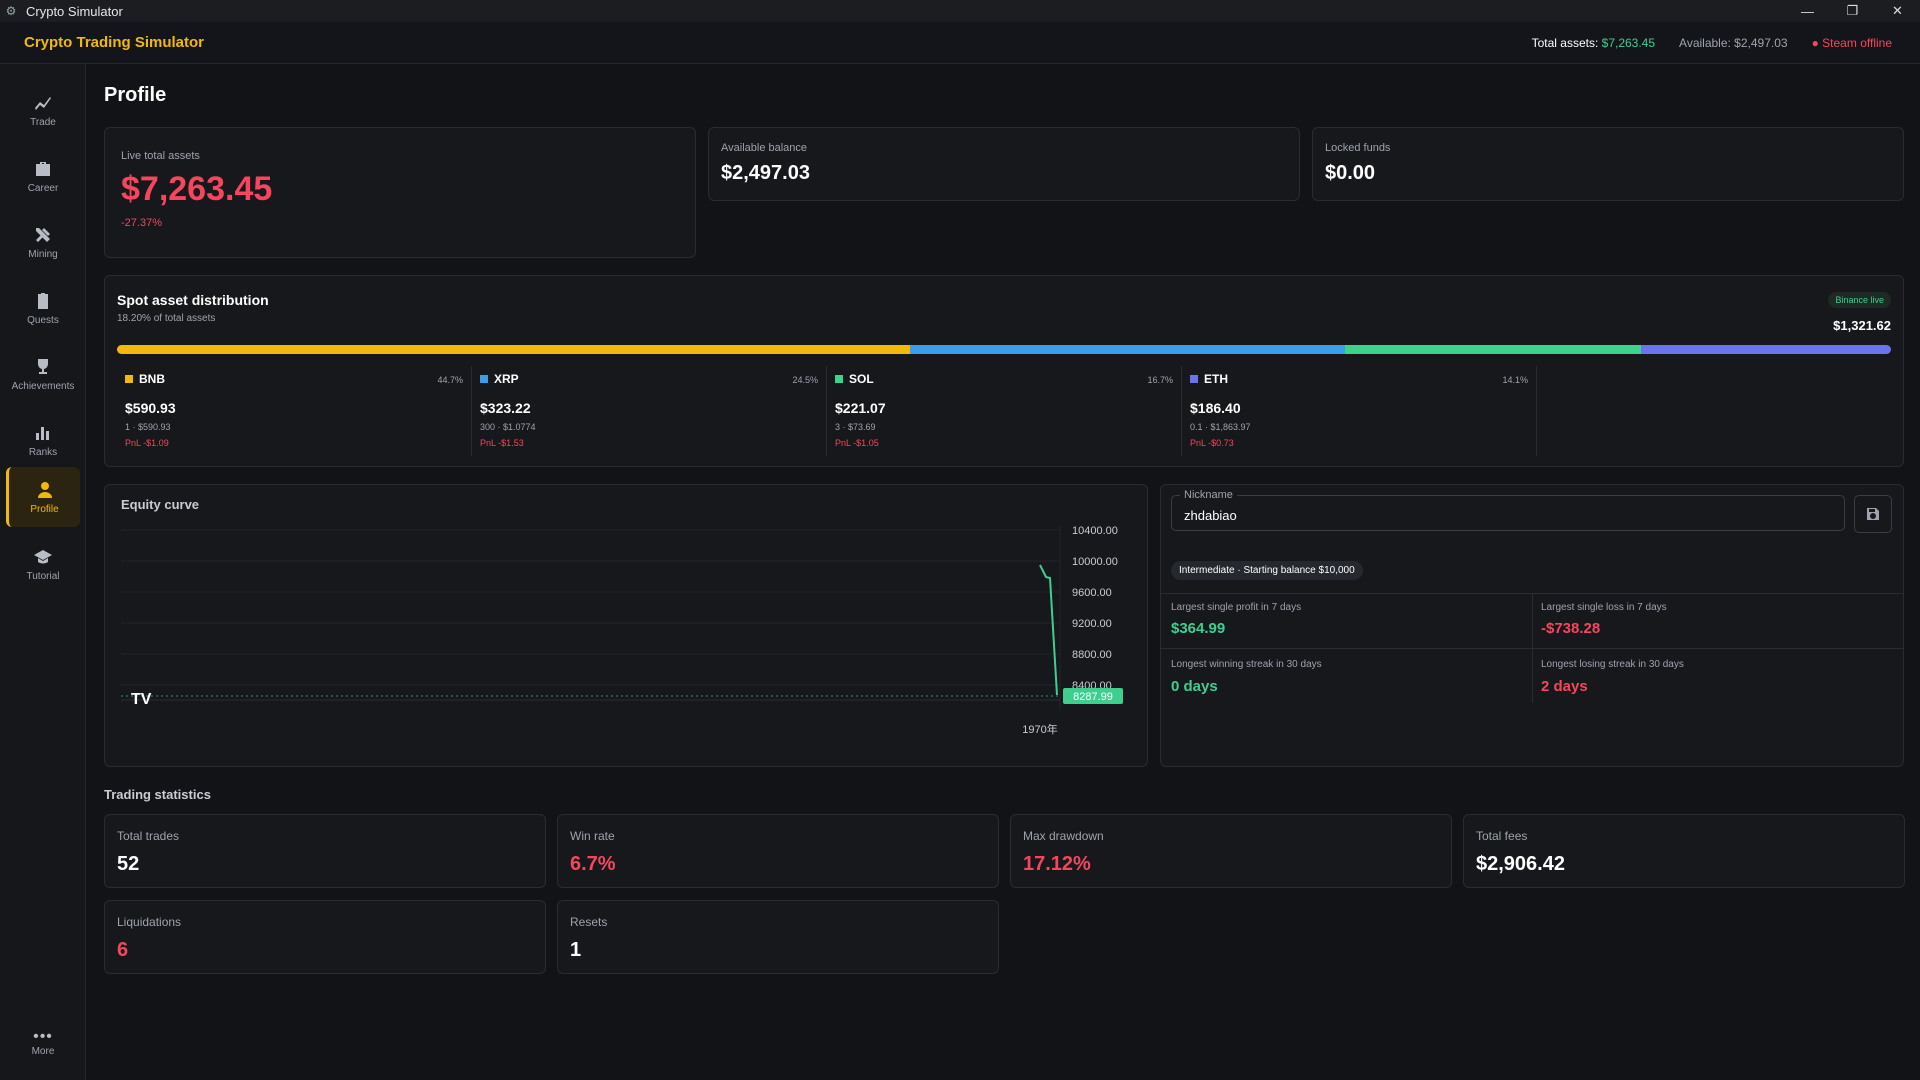  What do you see at coordinates (1063, 836) in the screenshot?
I see `stat-label: Max drawdown` at bounding box center [1063, 836].